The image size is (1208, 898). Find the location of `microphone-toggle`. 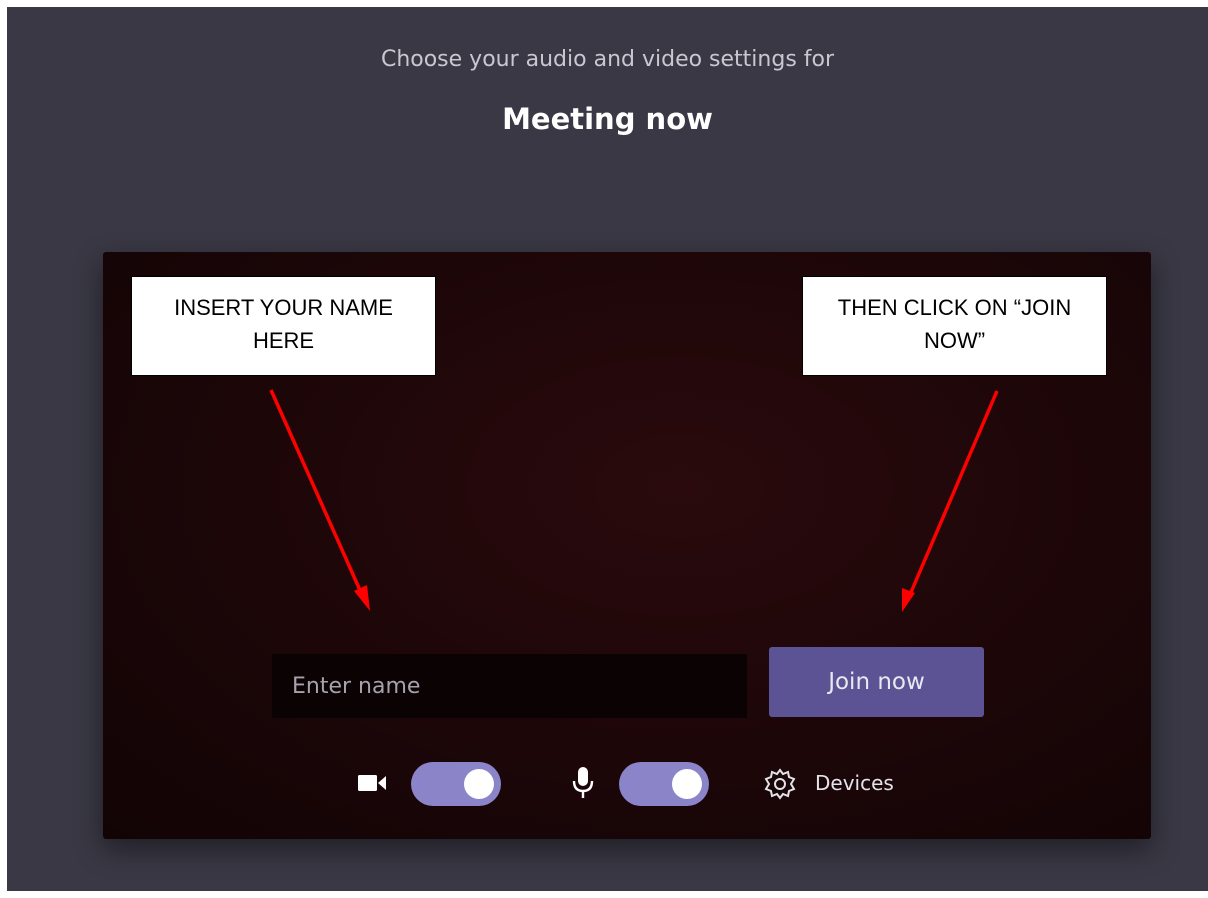

microphone-toggle is located at coordinates (664, 784).